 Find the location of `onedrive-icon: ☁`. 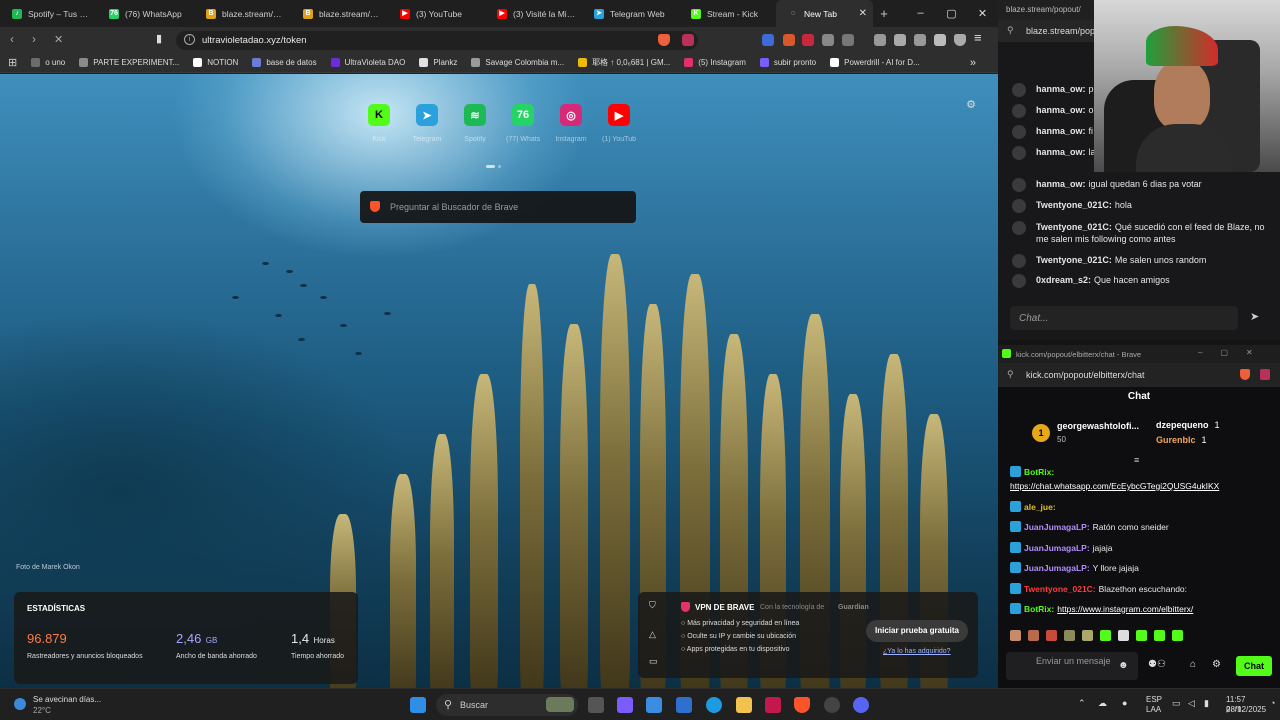

onedrive-icon: ☁ is located at coordinates (1102, 703).